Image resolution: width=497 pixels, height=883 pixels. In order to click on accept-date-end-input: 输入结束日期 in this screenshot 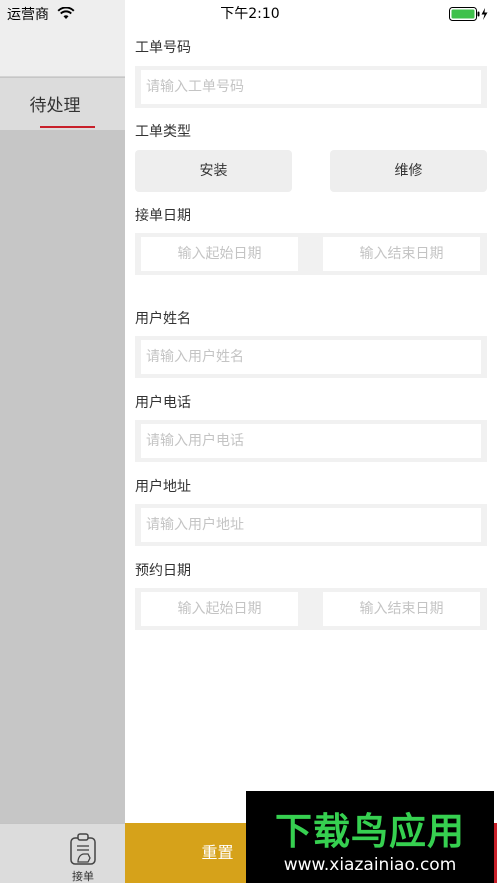, I will do `click(401, 254)`.